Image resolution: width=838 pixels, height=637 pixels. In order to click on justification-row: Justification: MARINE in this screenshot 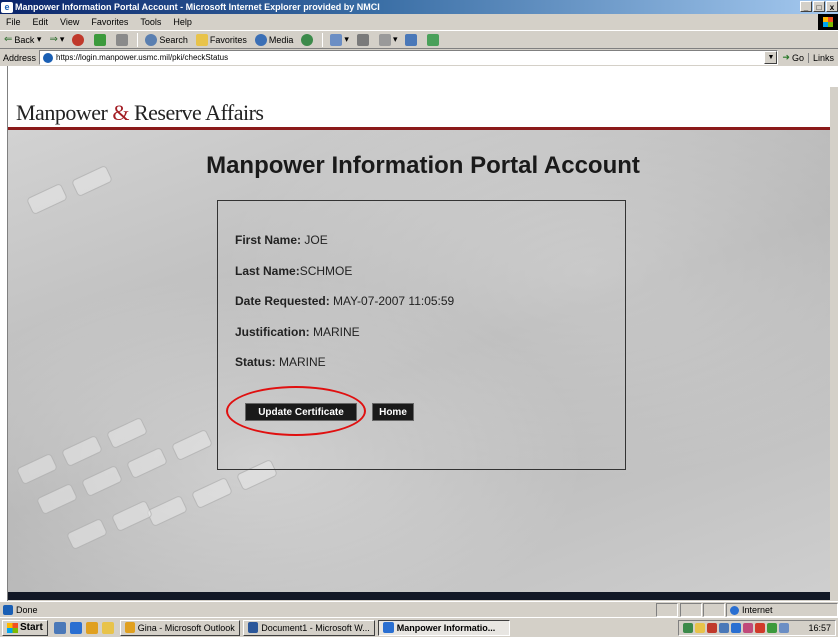, I will do `click(297, 332)`.